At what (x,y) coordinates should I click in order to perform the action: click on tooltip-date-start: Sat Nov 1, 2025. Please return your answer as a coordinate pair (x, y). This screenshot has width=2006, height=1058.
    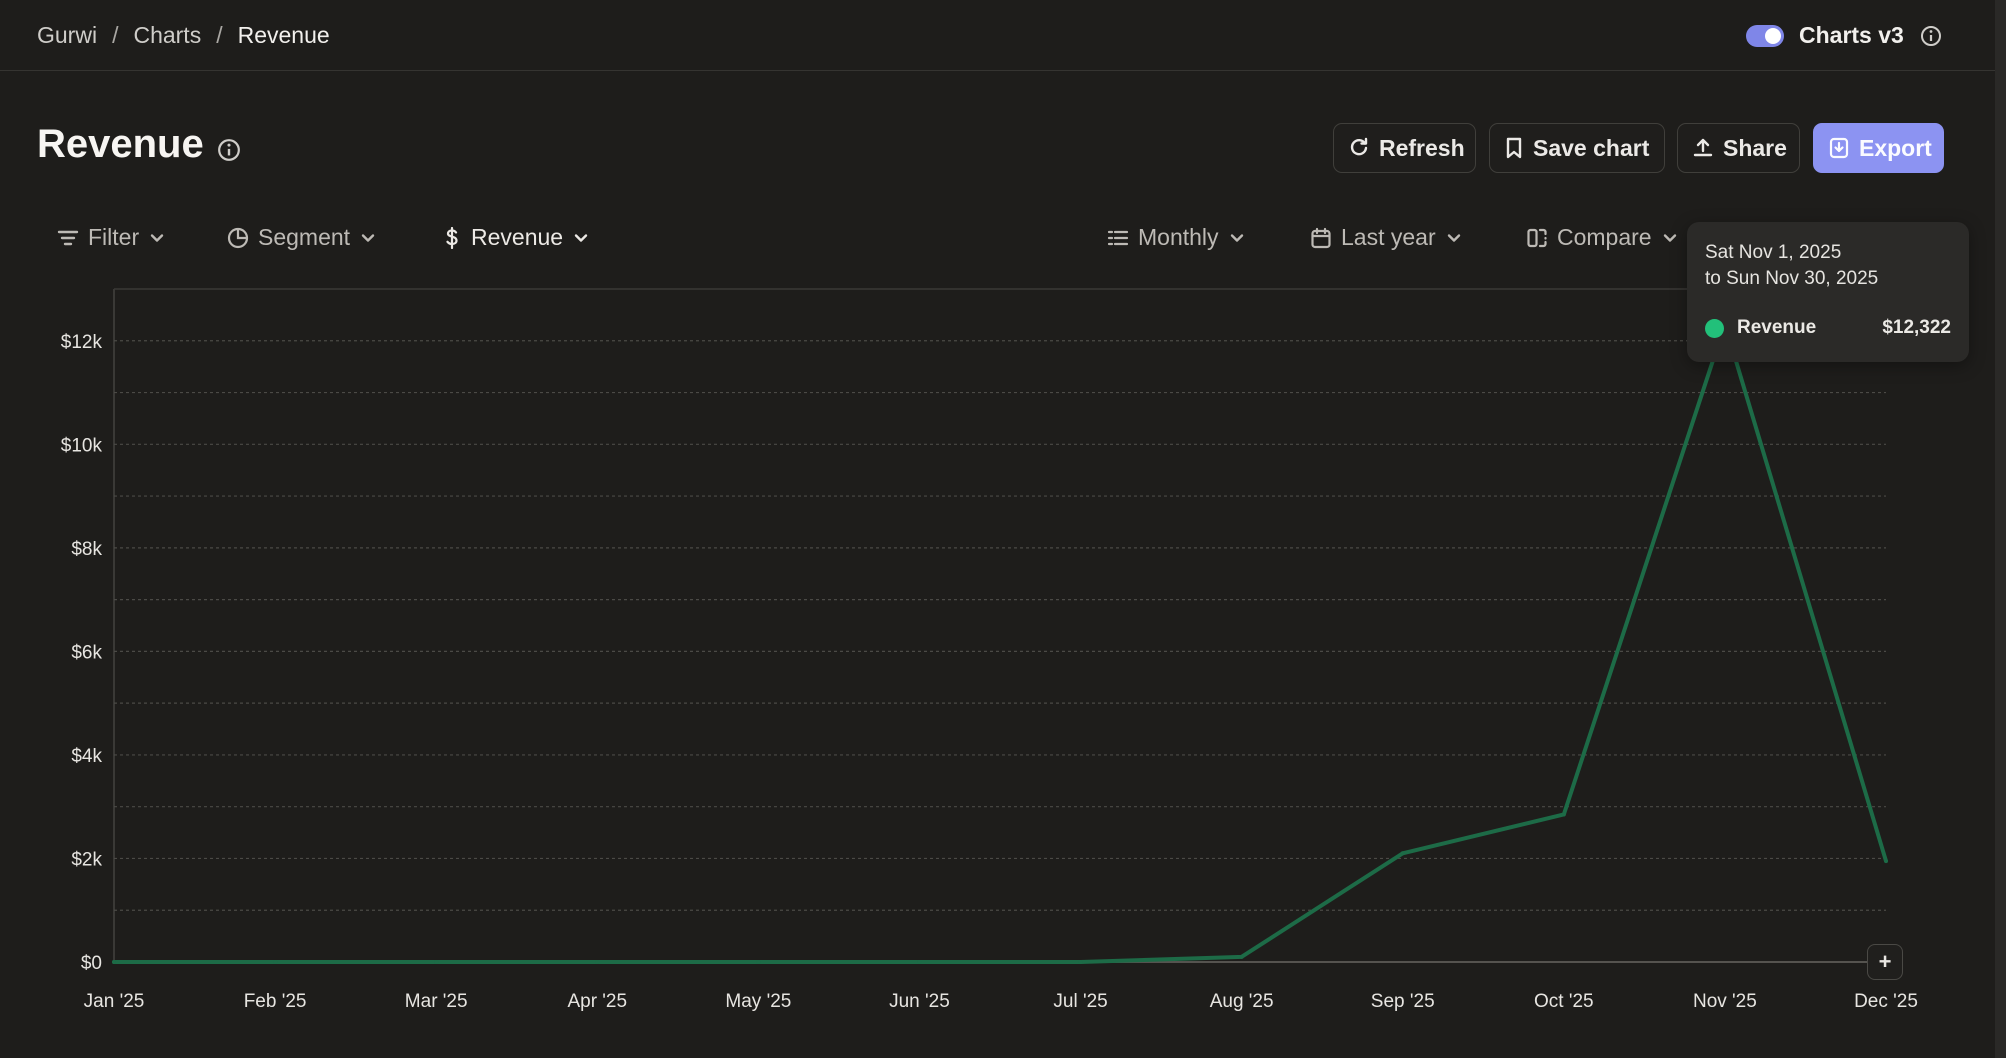
    Looking at the image, I should click on (1773, 252).